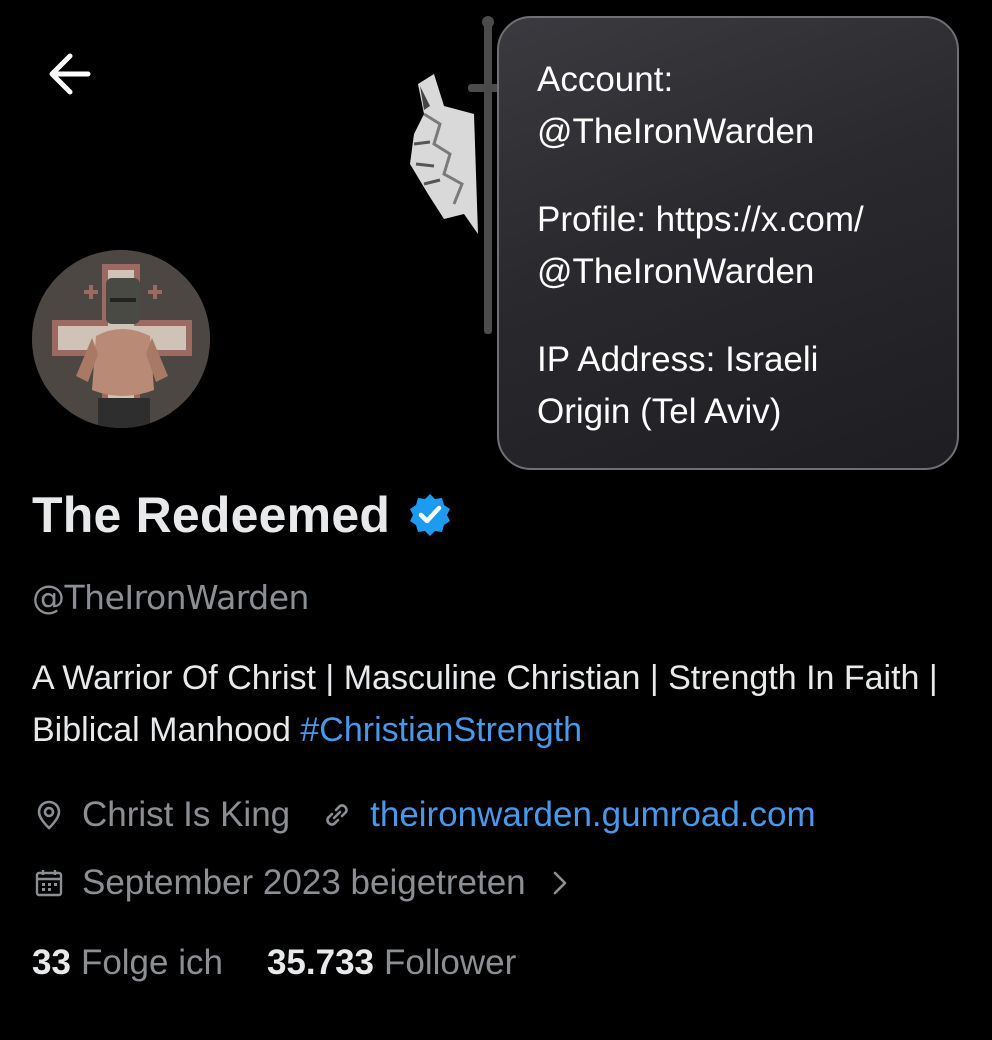  What do you see at coordinates (676, 271) in the screenshot?
I see `profile-handle: @TheIronWarden` at bounding box center [676, 271].